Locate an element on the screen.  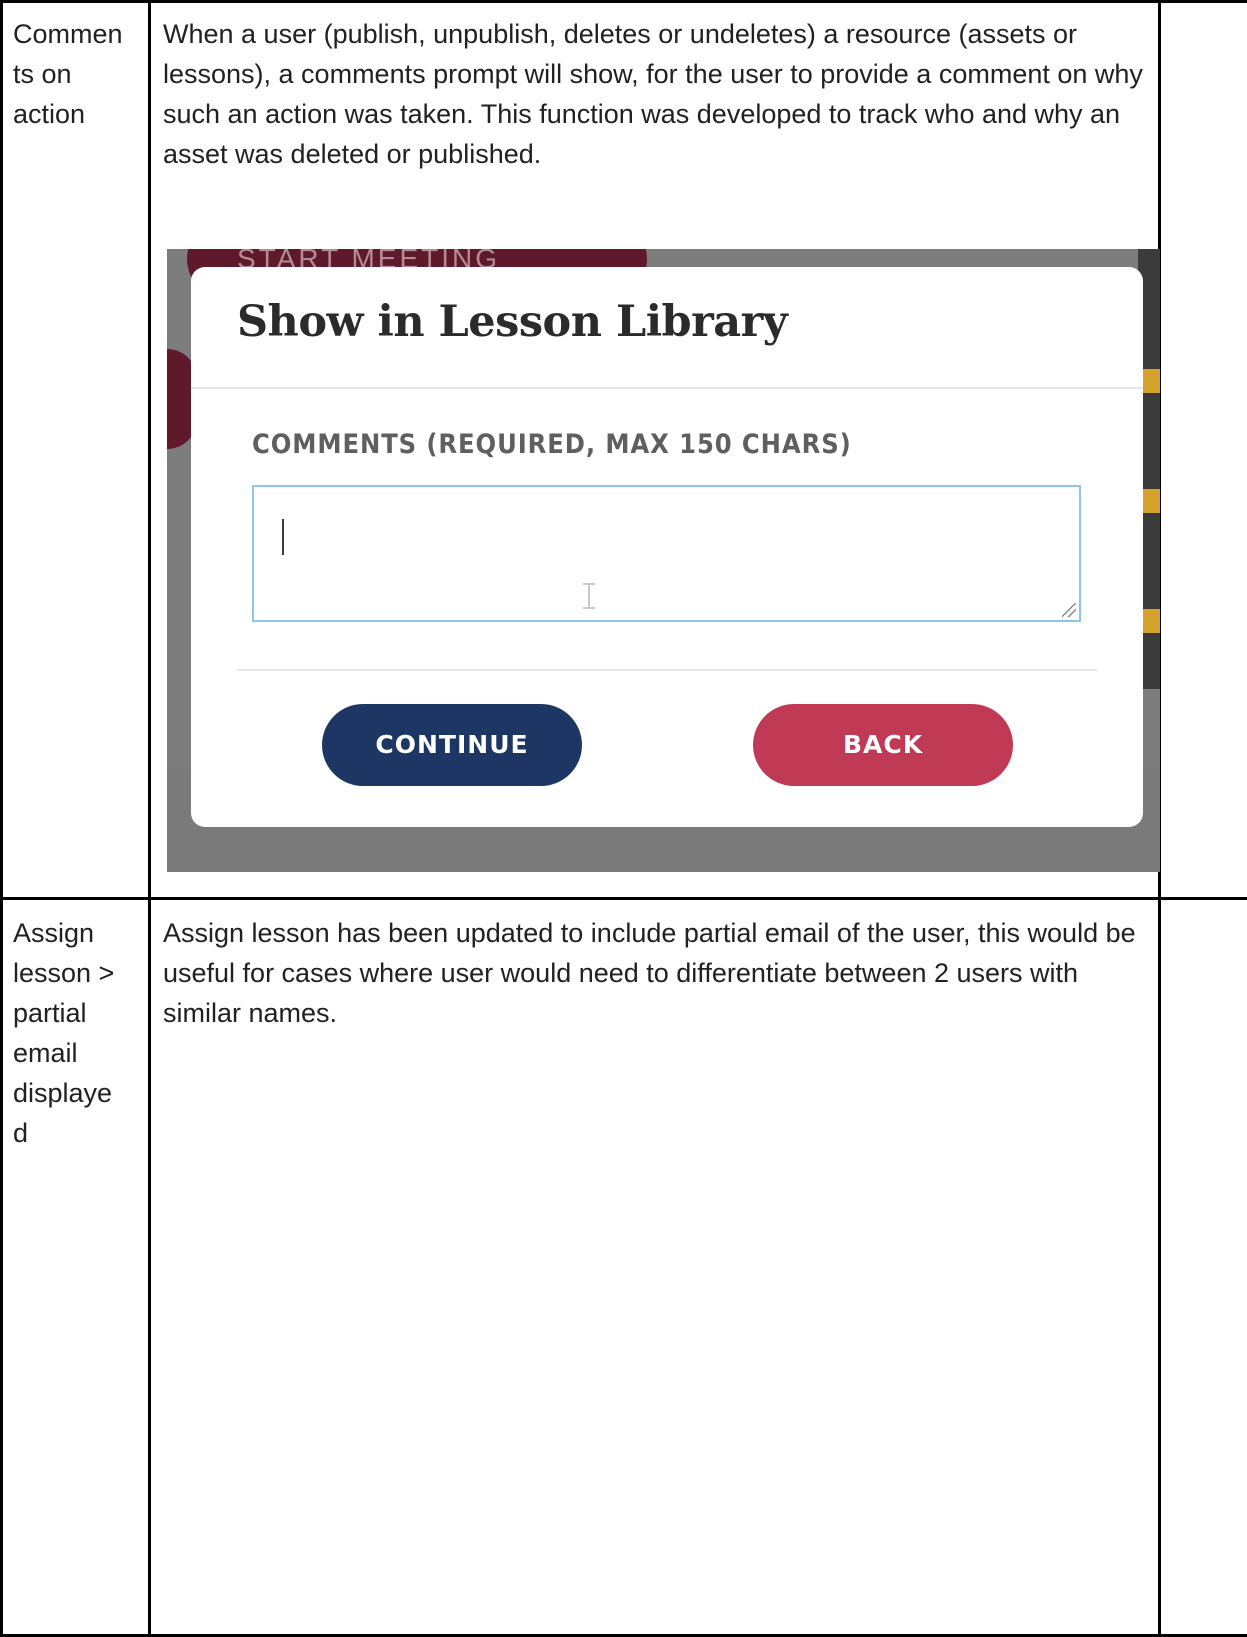
back-button: BACK is located at coordinates (883, 745).